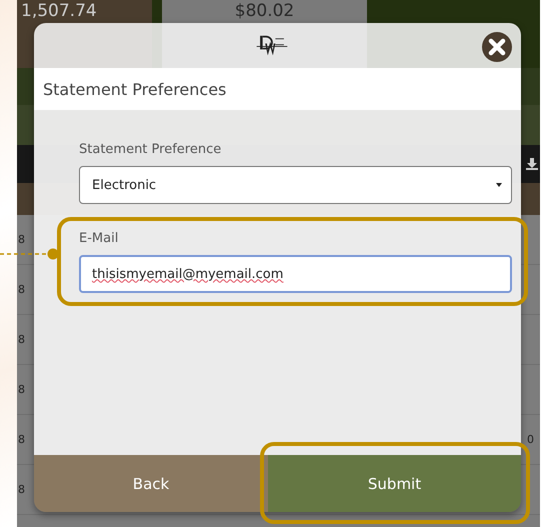  Describe the element at coordinates (99, 238) in the screenshot. I see `field-label: E-Mail` at that location.